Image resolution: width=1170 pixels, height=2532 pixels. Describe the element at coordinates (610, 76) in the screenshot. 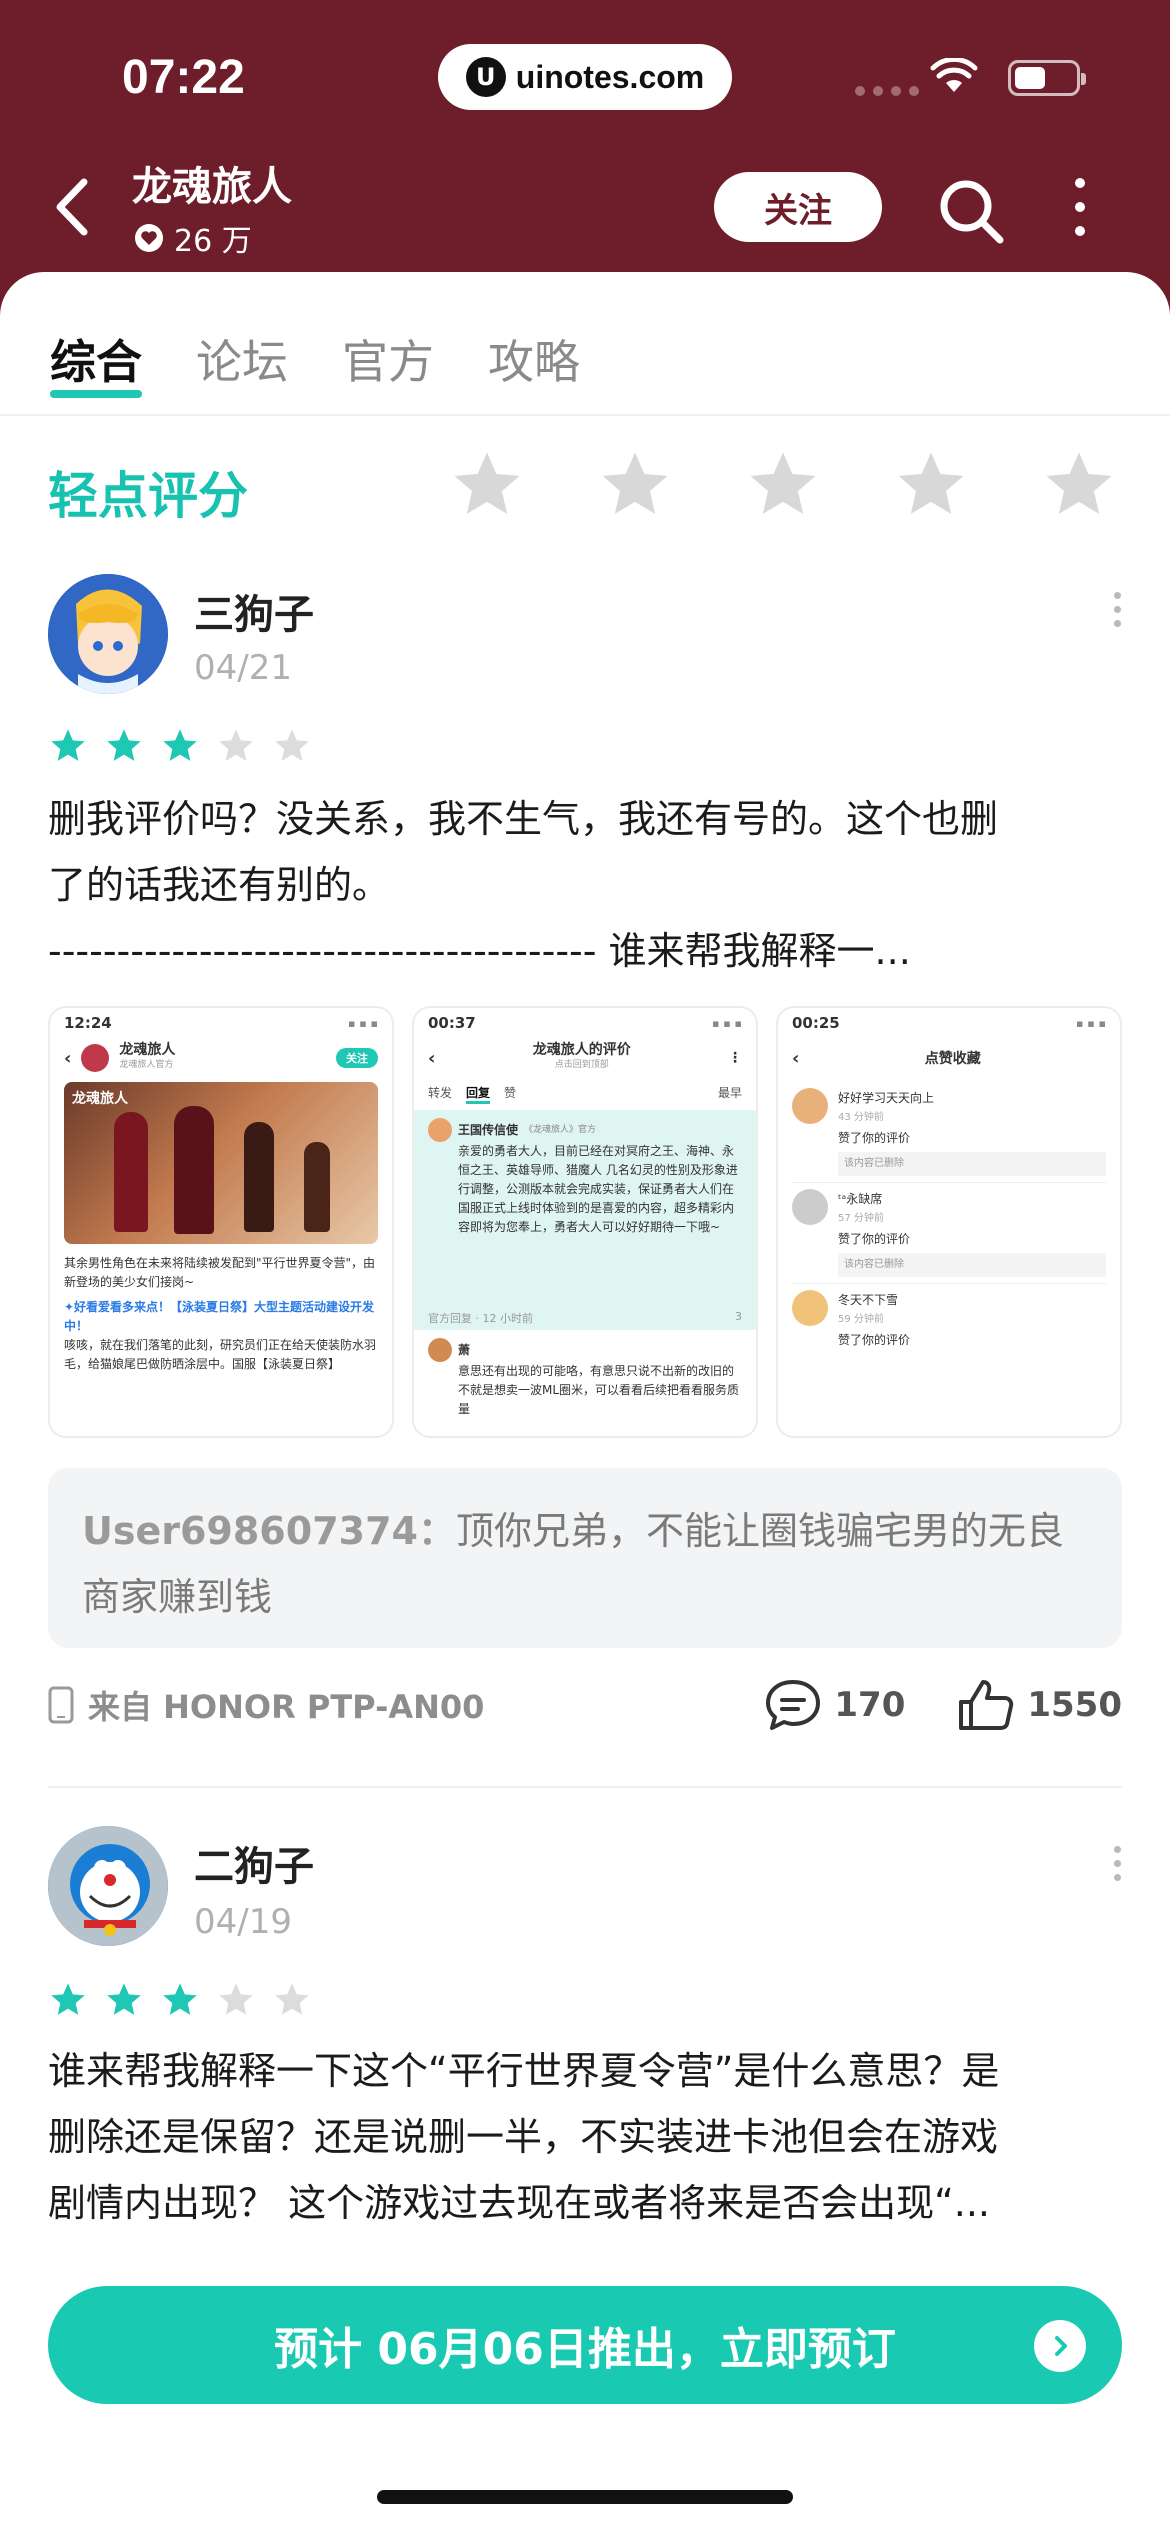

I see `url-text: uinotes.com` at that location.